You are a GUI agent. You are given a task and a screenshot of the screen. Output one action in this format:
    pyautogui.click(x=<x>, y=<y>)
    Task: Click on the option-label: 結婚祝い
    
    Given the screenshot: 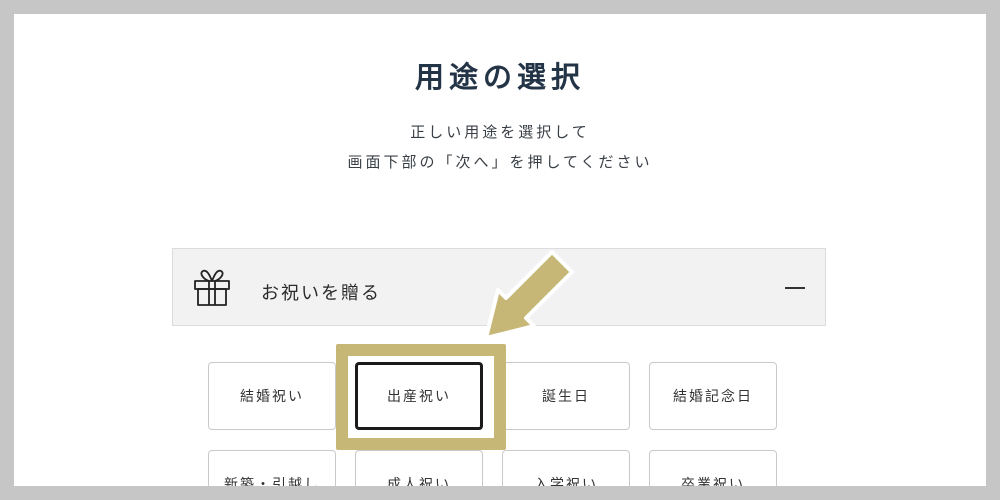 What is the action you would take?
    pyautogui.click(x=272, y=397)
    